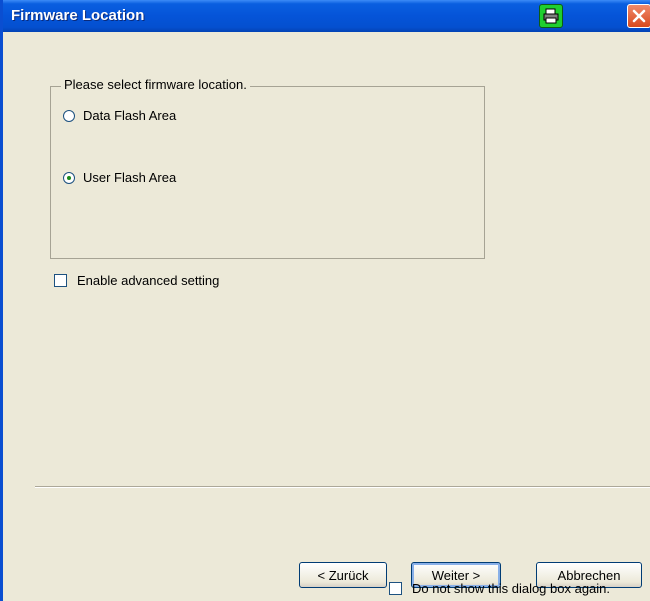 Image resolution: width=650 pixels, height=601 pixels. I want to click on radio-label-data-flash: Data Flash Area, so click(130, 115).